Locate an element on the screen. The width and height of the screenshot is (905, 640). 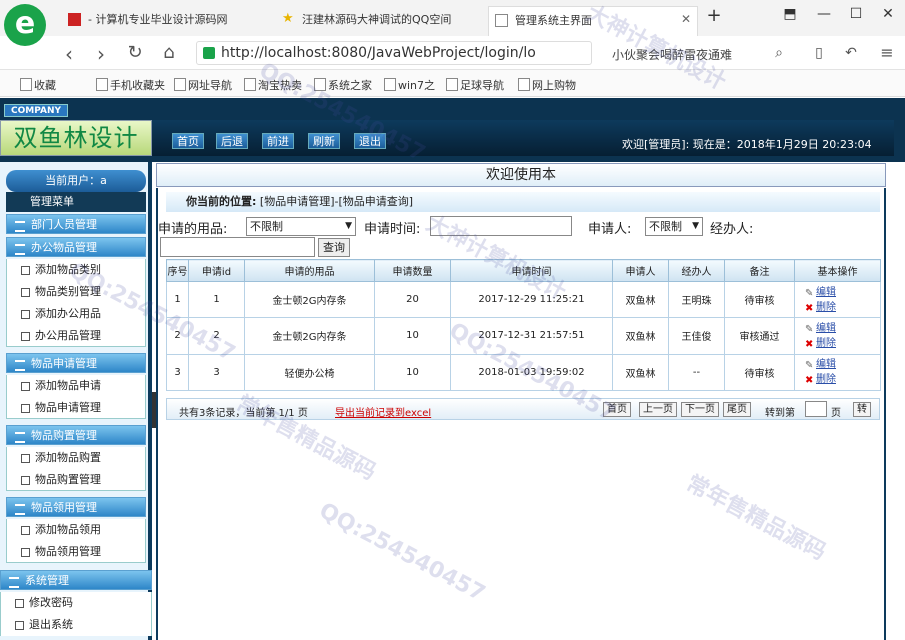
chevron-down-icon: ▼ is located at coordinates (695, 226).